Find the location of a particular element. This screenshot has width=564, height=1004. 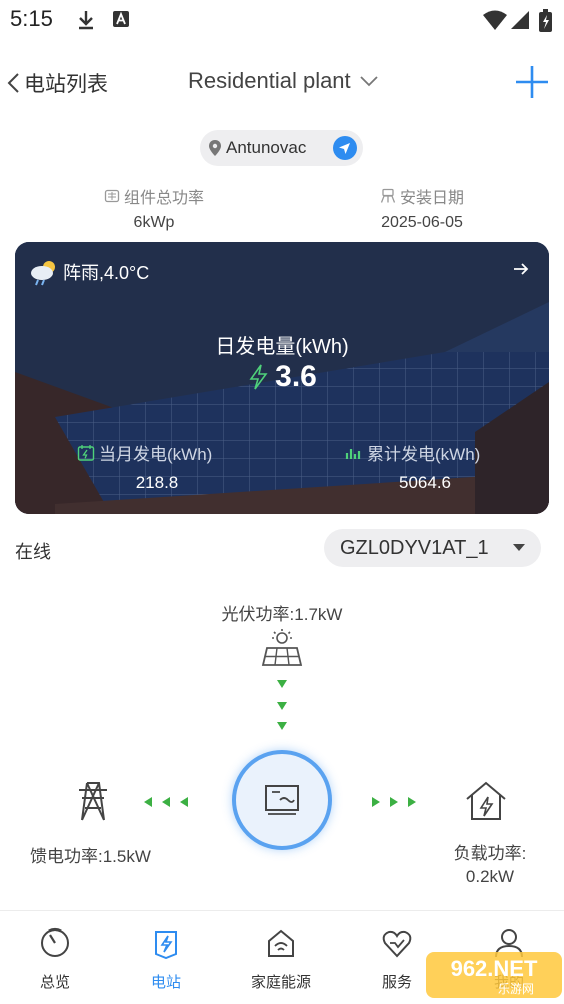

nav-header: 电站列表 Residential plant is located at coordinates (282, 82).